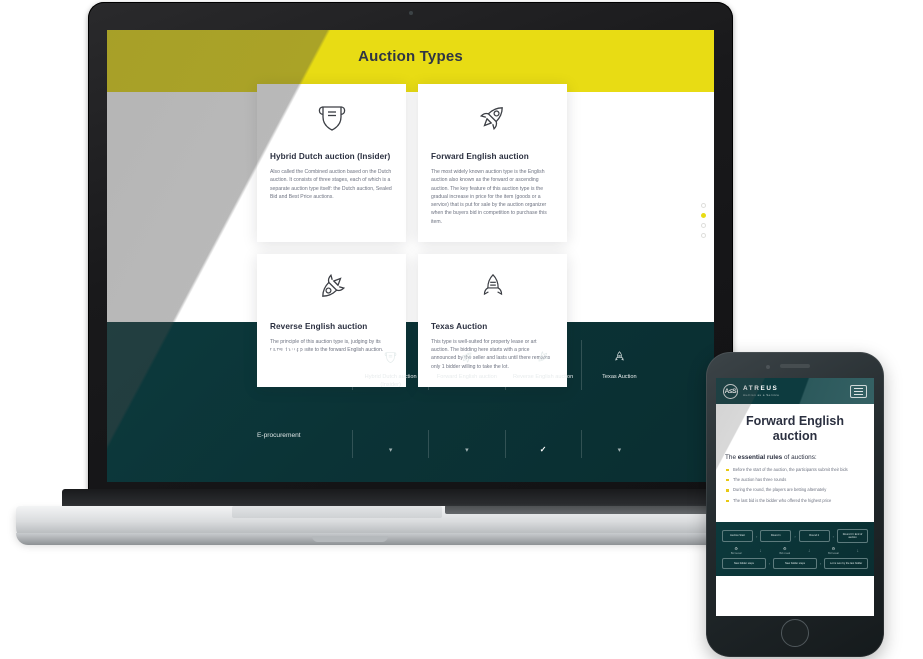  I want to click on laptop-base-lip, so click(413, 539).